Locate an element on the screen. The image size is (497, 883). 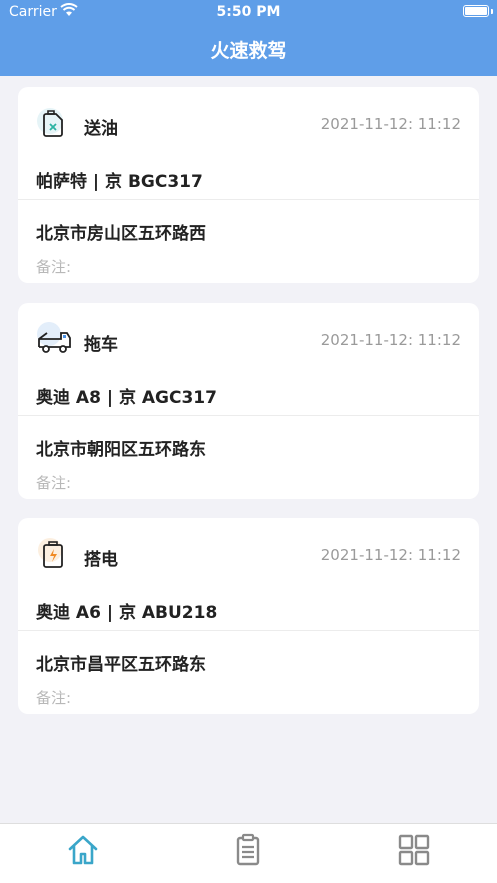
vehicle-info: 帕萨特 | 京 BGC317 is located at coordinates (119, 182).